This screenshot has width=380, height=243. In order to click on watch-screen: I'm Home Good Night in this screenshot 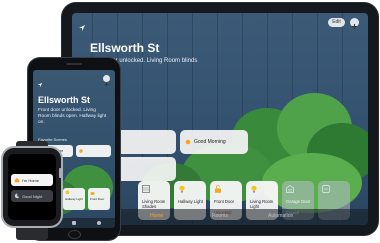, I will do `click(32, 187)`.